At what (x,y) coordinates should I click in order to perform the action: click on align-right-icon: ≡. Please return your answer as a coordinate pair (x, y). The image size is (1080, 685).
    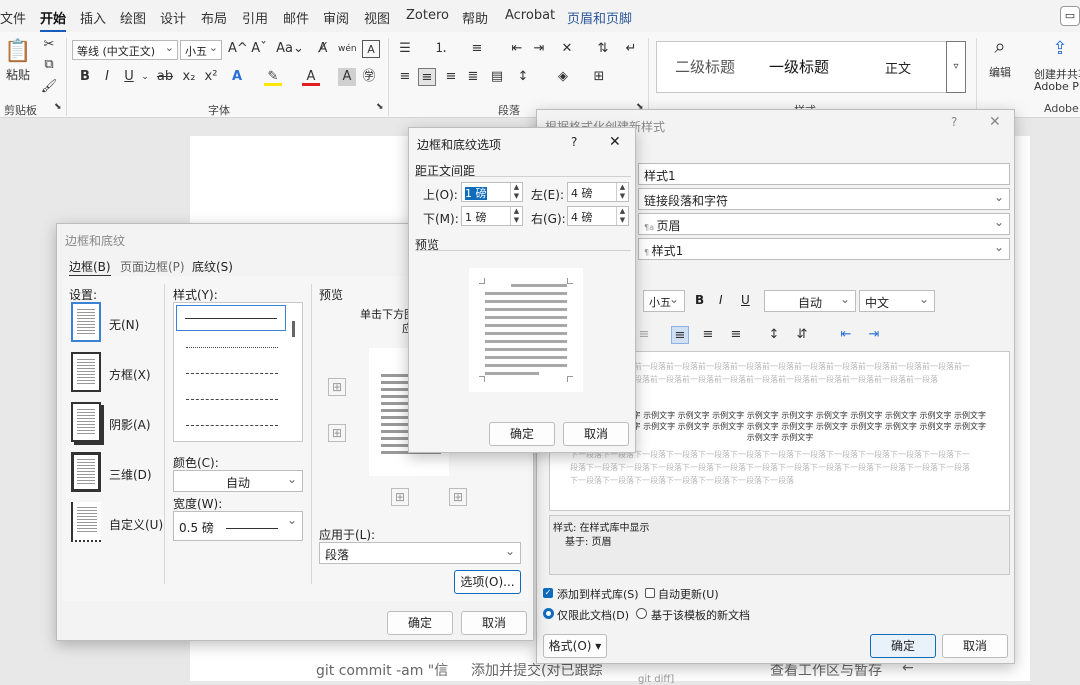
    Looking at the image, I should click on (451, 77).